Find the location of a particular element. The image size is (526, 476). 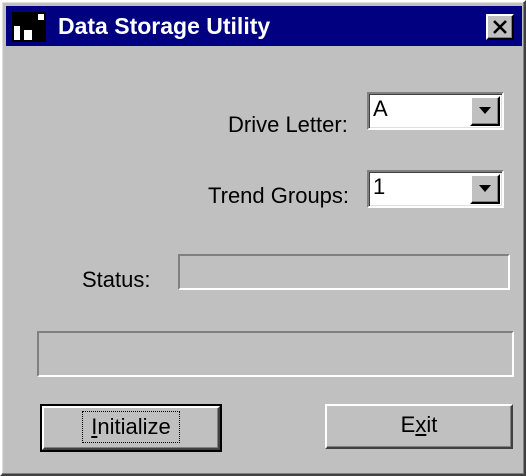

drive-letter-label: Drive Letter: is located at coordinates (288, 124).